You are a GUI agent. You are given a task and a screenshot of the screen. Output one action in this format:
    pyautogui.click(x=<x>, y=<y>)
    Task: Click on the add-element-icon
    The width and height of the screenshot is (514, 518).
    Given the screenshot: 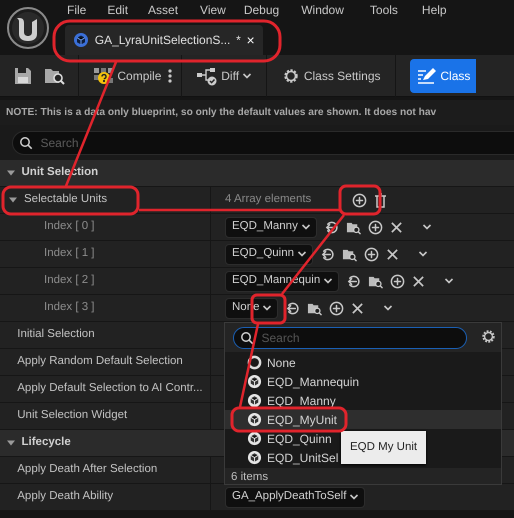 What is the action you would take?
    pyautogui.click(x=360, y=200)
    